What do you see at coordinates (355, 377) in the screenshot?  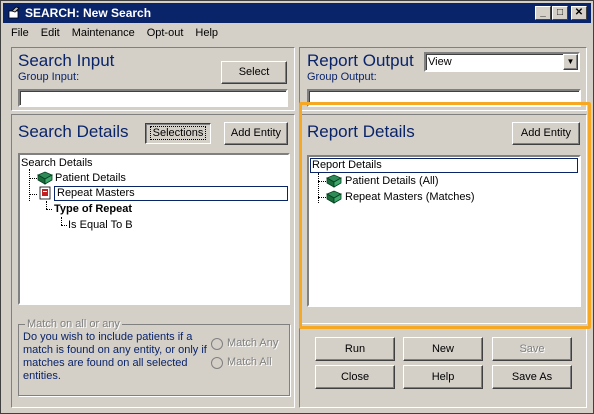 I see `close-action-button: Close` at bounding box center [355, 377].